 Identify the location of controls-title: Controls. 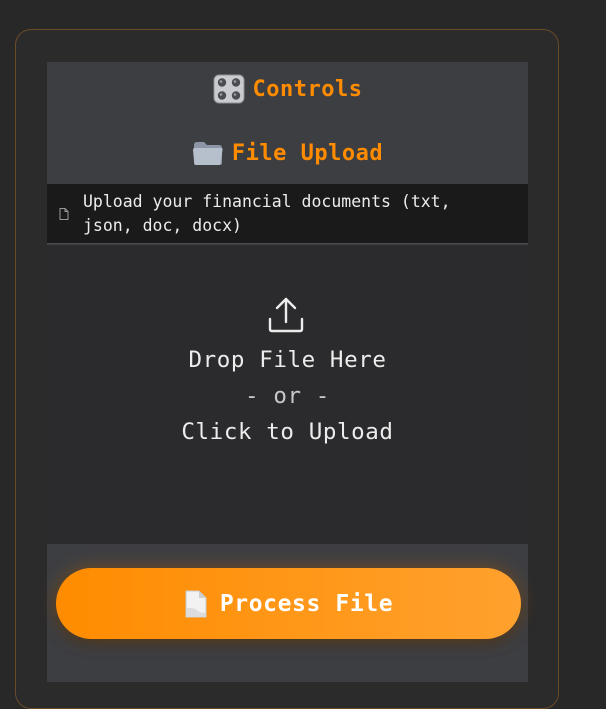
(307, 89).